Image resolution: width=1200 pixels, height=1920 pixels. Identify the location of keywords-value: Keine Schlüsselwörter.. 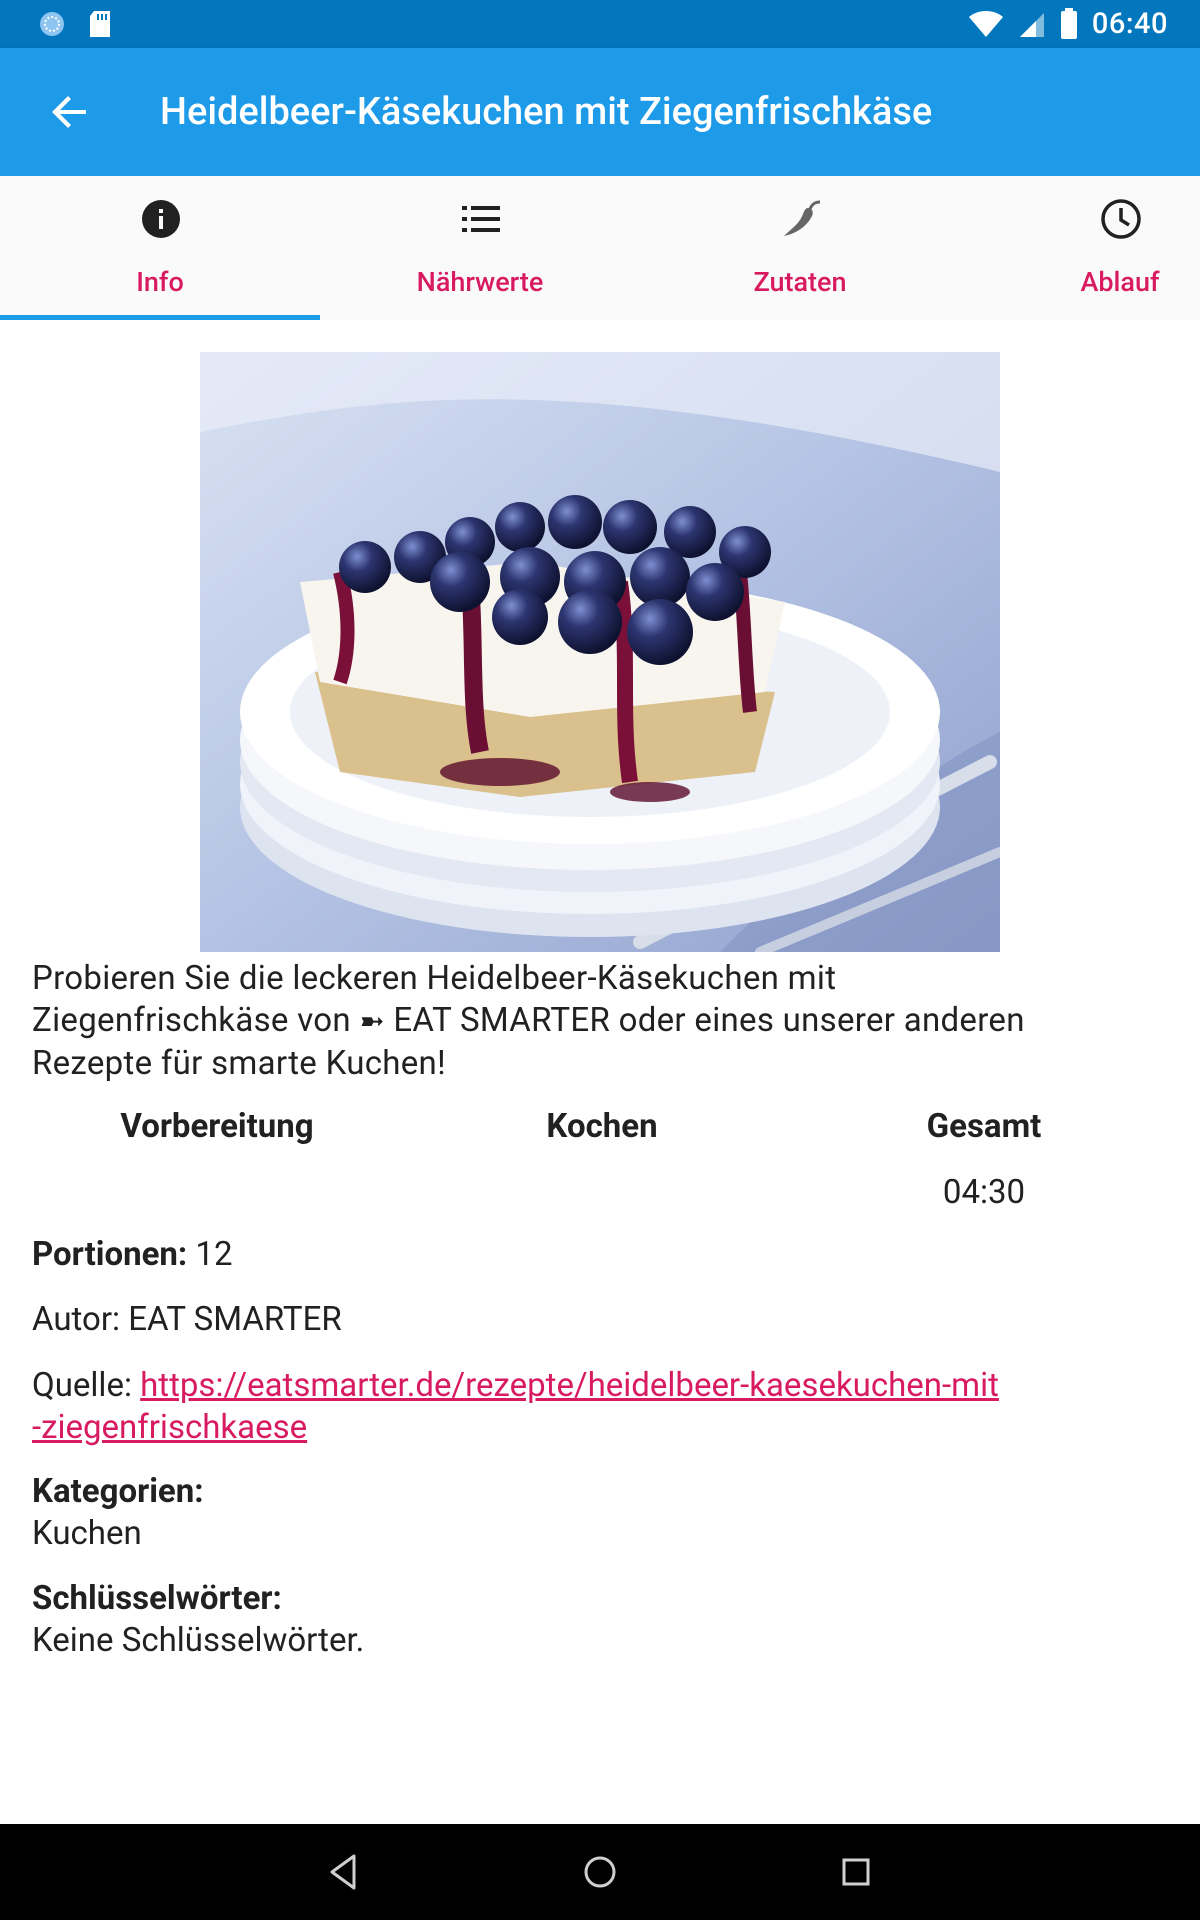
(198, 1640).